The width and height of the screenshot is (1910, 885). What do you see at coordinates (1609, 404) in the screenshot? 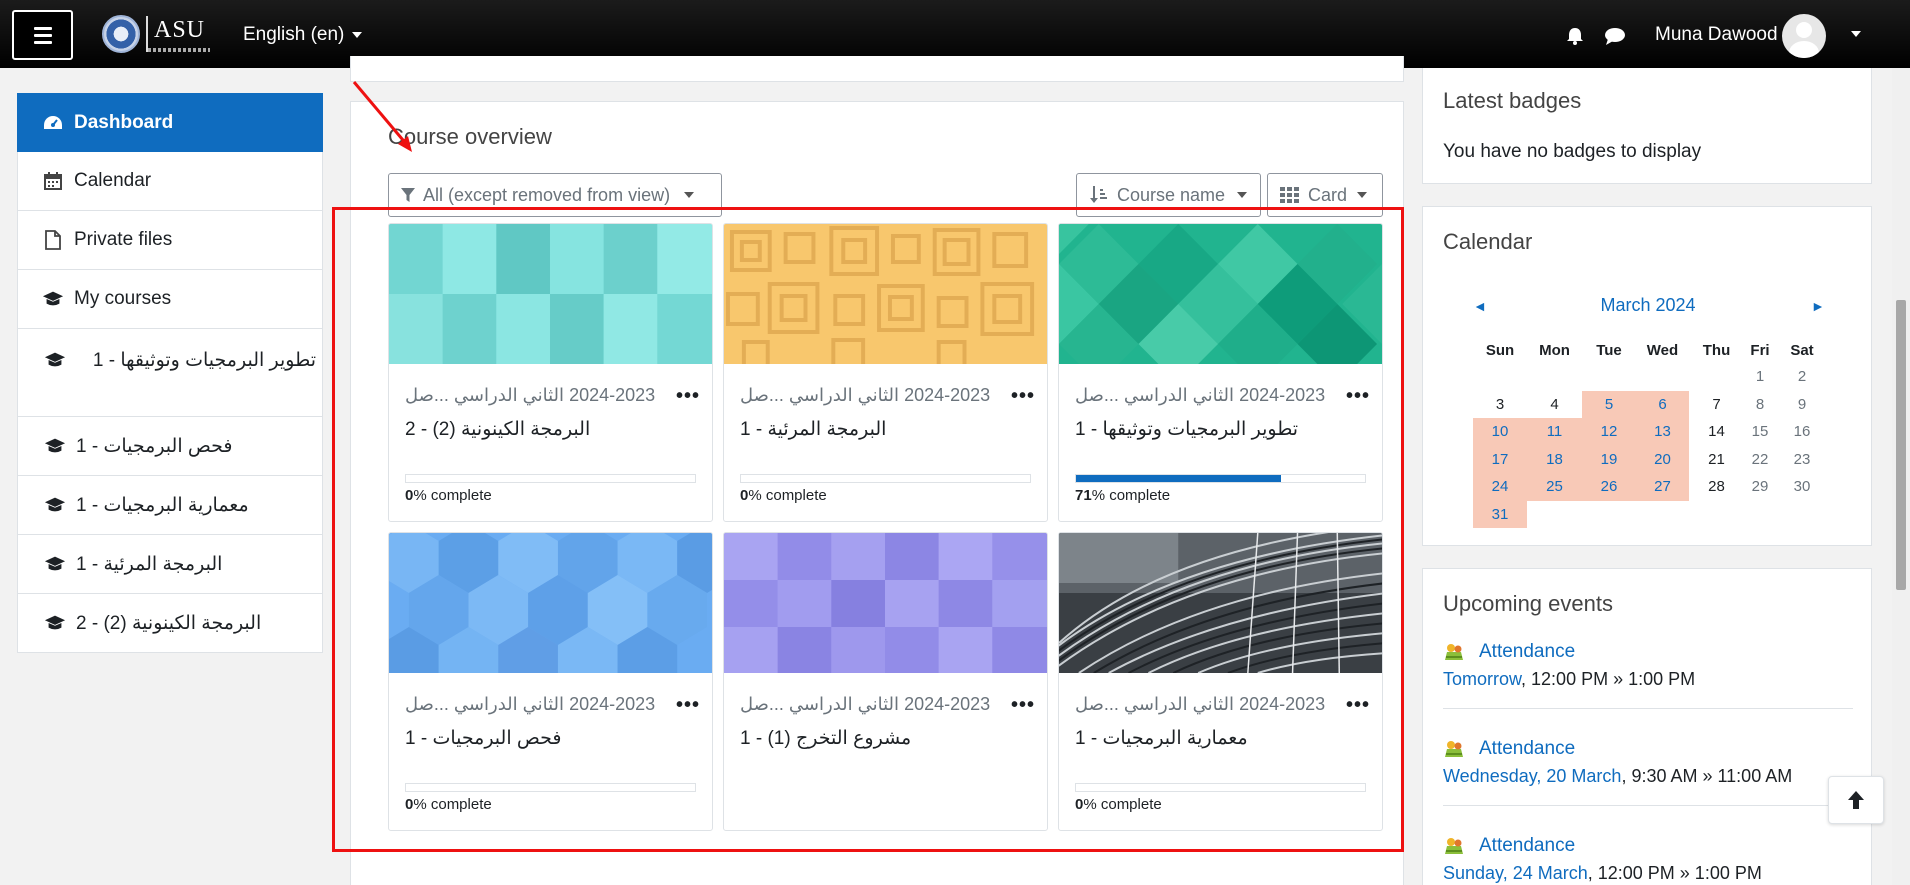
I see `calendar-day: 5` at bounding box center [1609, 404].